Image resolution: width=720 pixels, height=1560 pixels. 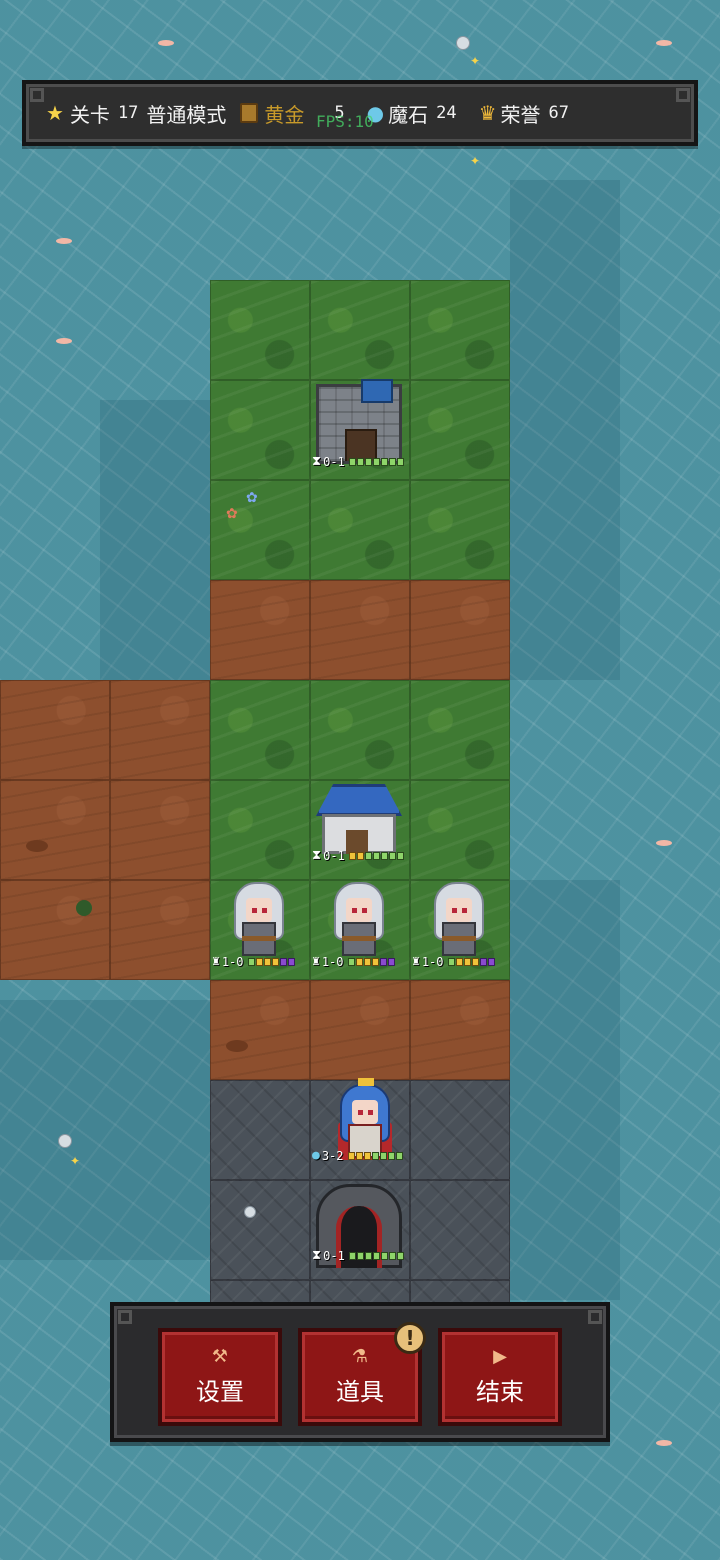 I want to click on level-label: 关卡, so click(x=89, y=114).